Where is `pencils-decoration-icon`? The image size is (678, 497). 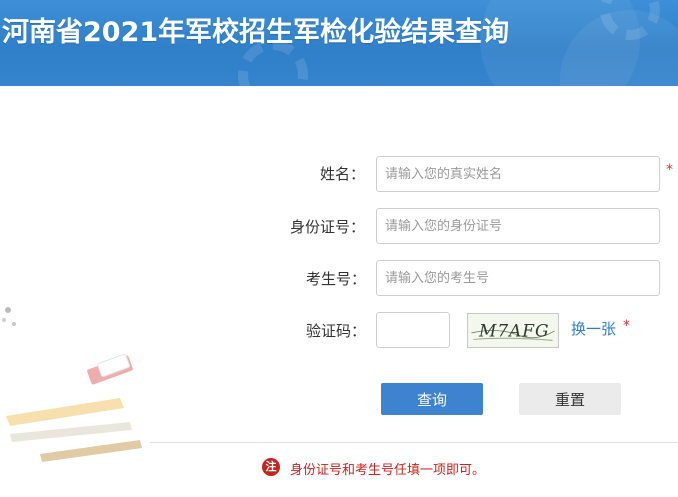
pencils-decoration-icon is located at coordinates (72, 384).